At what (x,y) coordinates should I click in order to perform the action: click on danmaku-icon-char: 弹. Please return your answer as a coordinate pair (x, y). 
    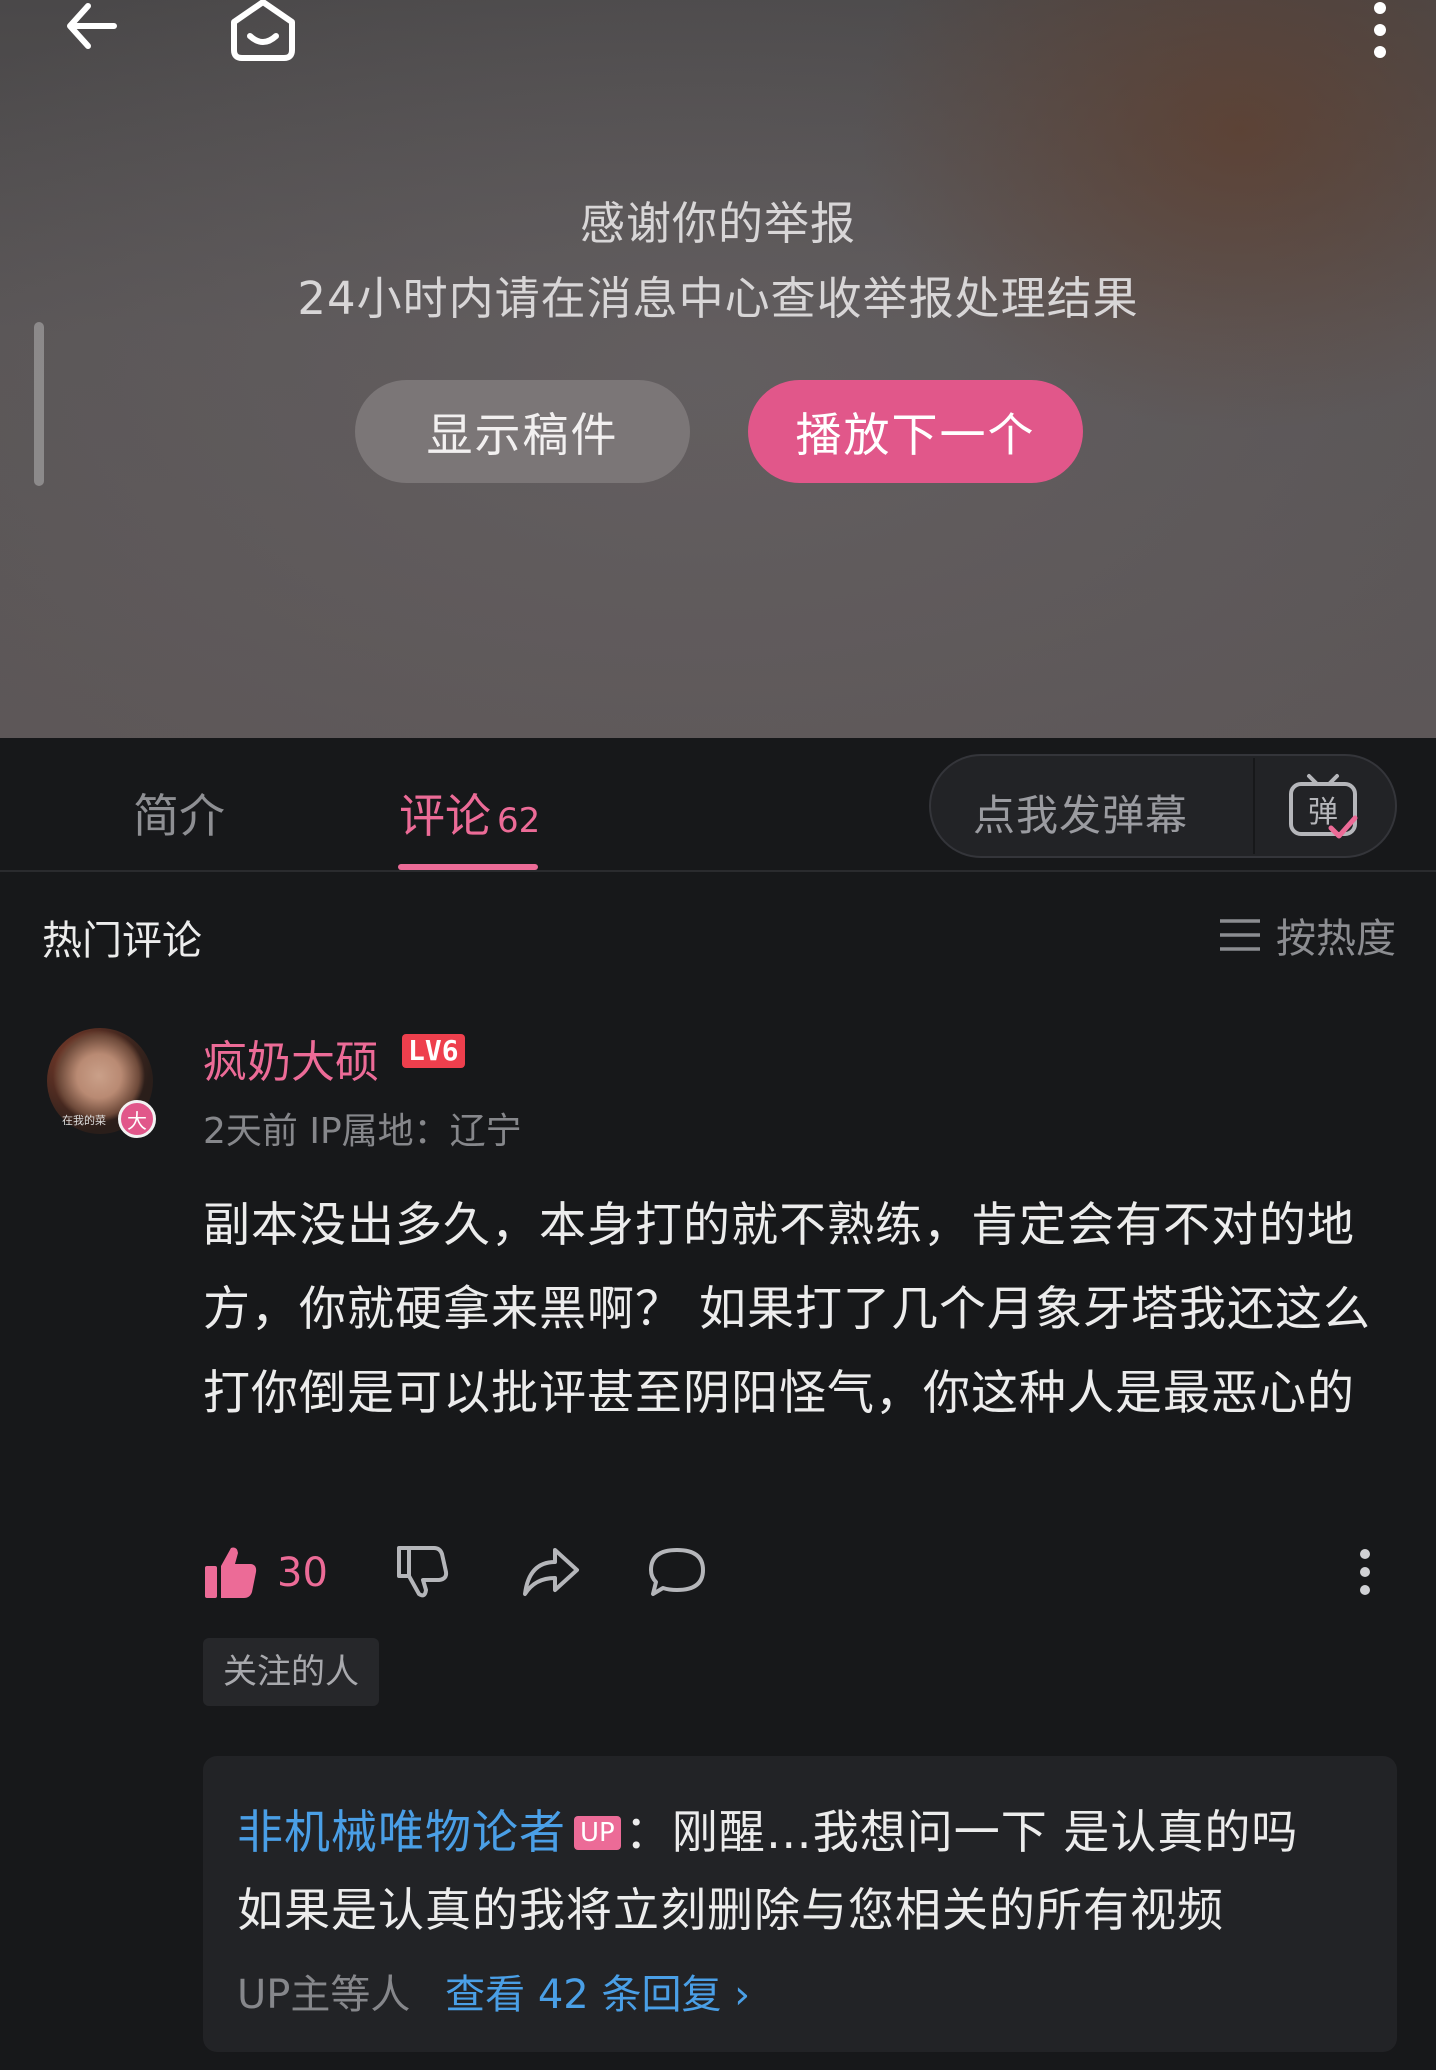
    Looking at the image, I should click on (1323, 812).